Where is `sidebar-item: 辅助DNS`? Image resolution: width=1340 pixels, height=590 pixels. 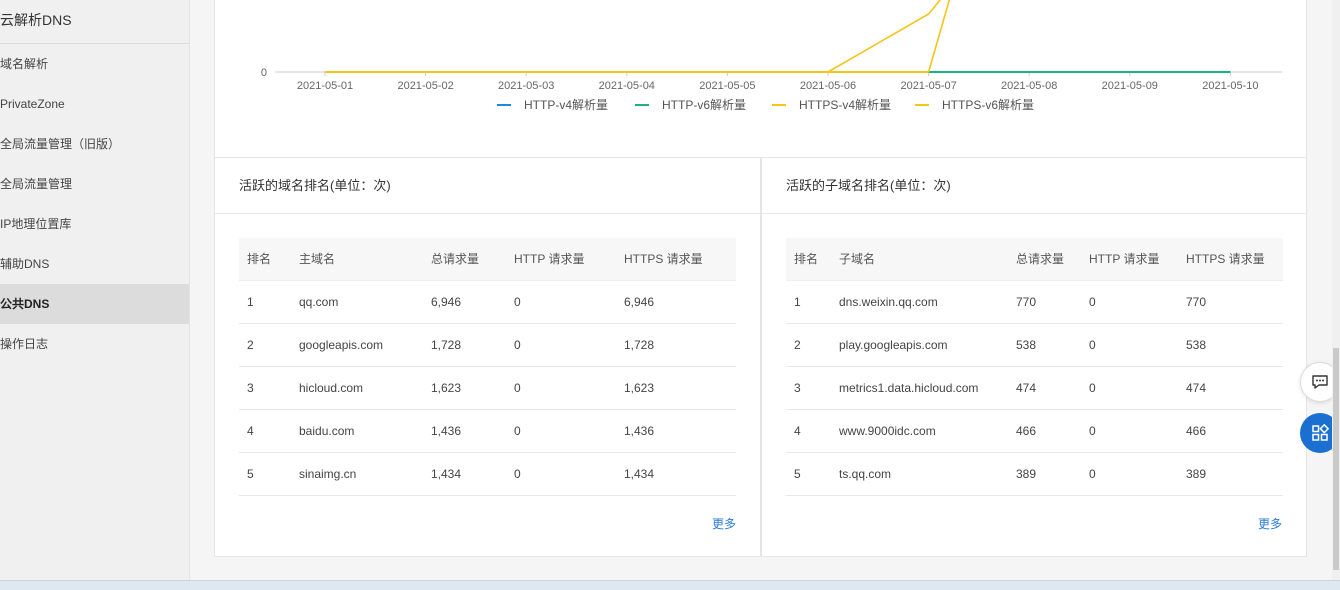
sidebar-item: 辅助DNS is located at coordinates (94, 264).